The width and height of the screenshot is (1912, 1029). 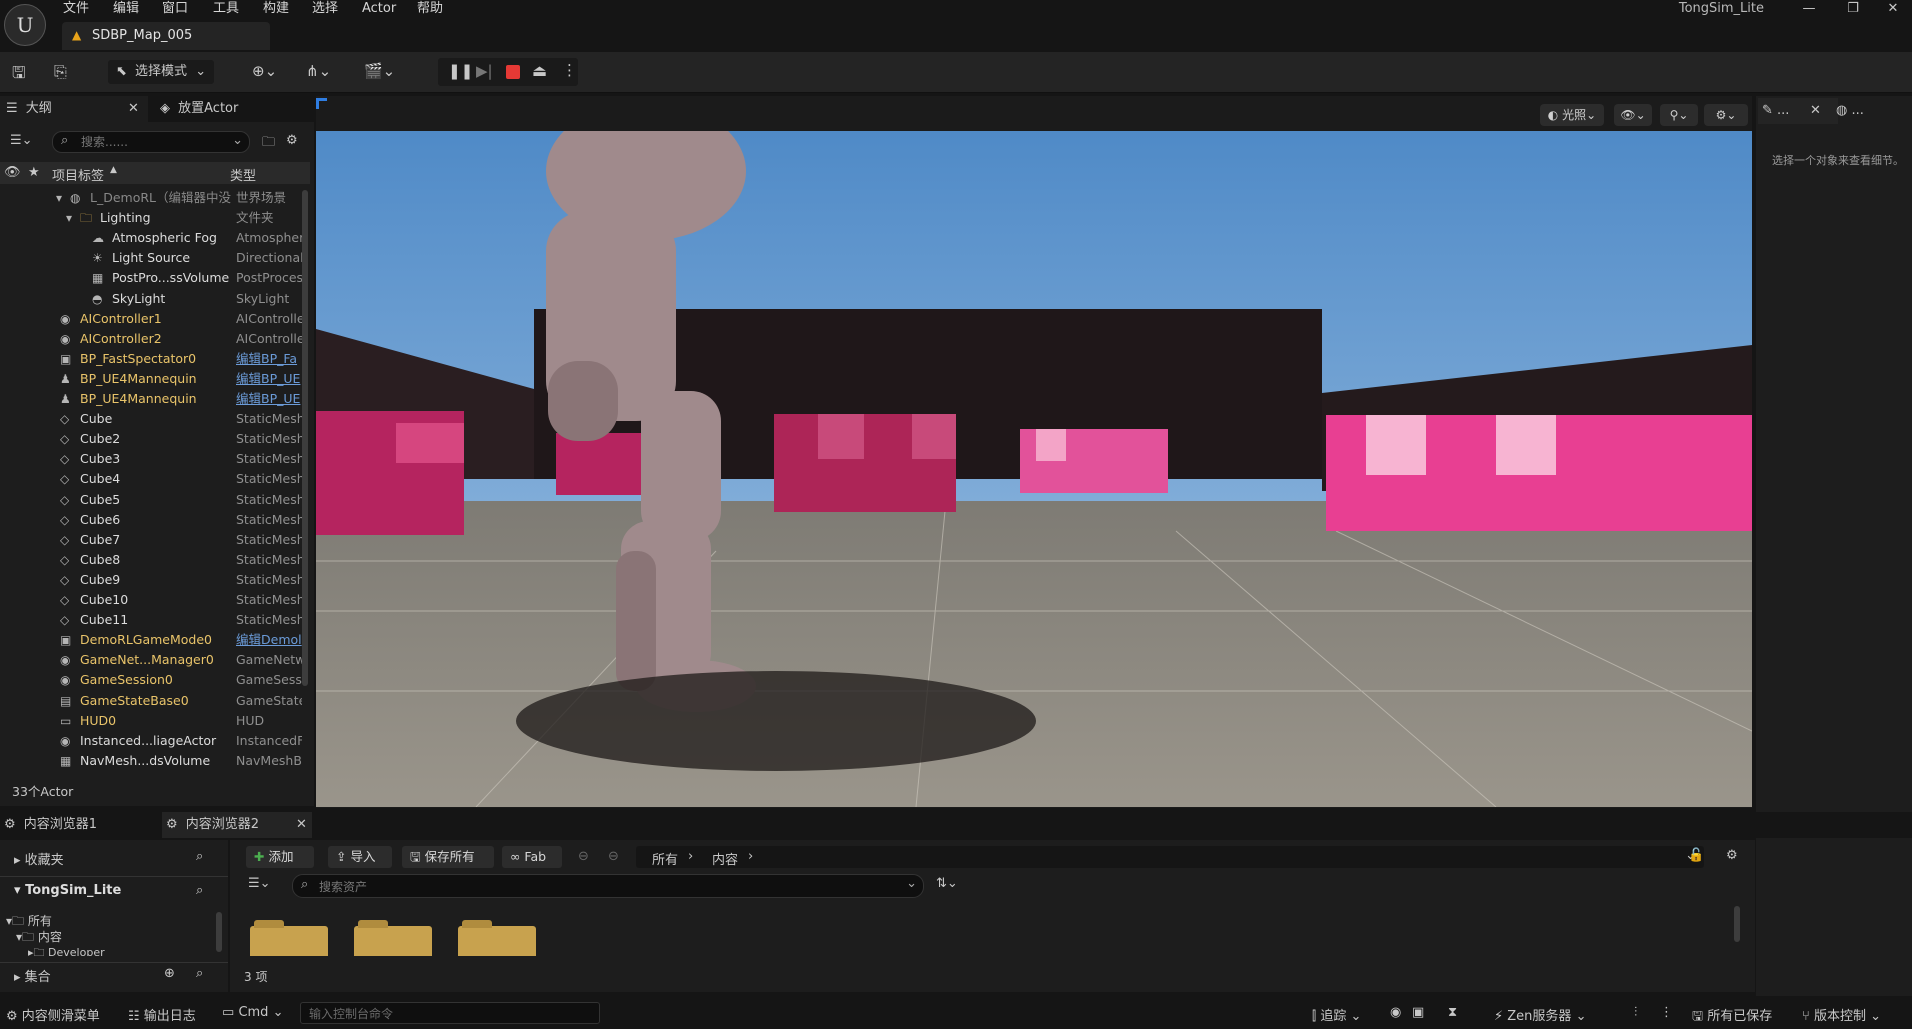 I want to click on outliner-row: ▭ HUD0 HUD, so click(x=154, y=721).